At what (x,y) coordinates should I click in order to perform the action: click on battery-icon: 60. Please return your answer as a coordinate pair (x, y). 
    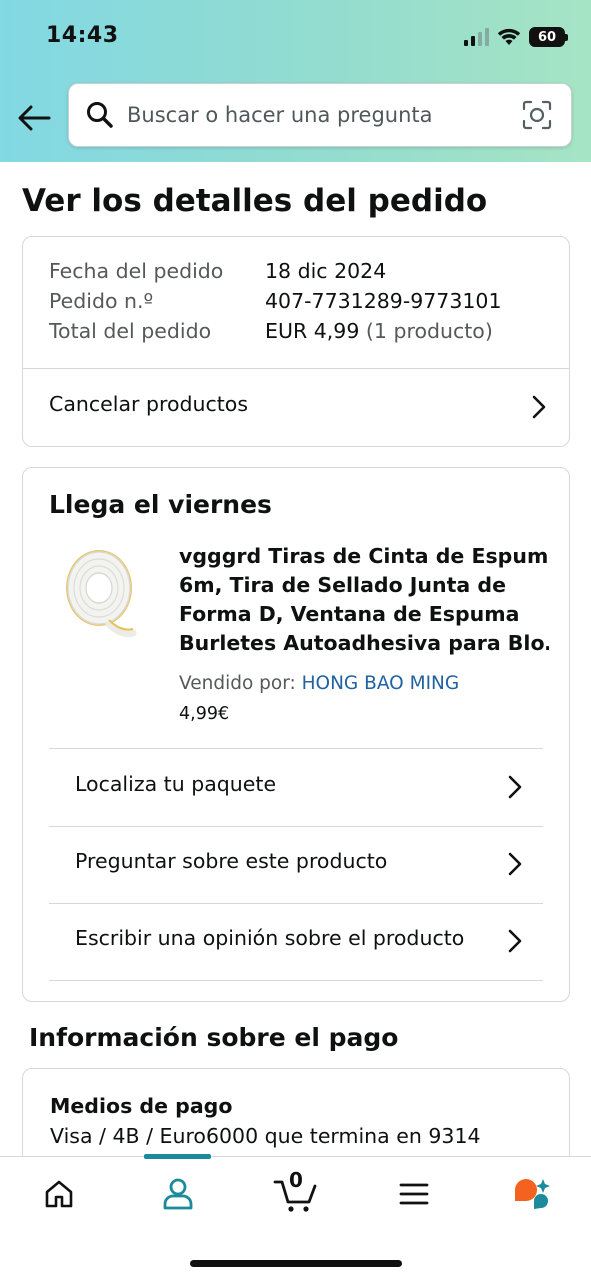
    Looking at the image, I should click on (548, 37).